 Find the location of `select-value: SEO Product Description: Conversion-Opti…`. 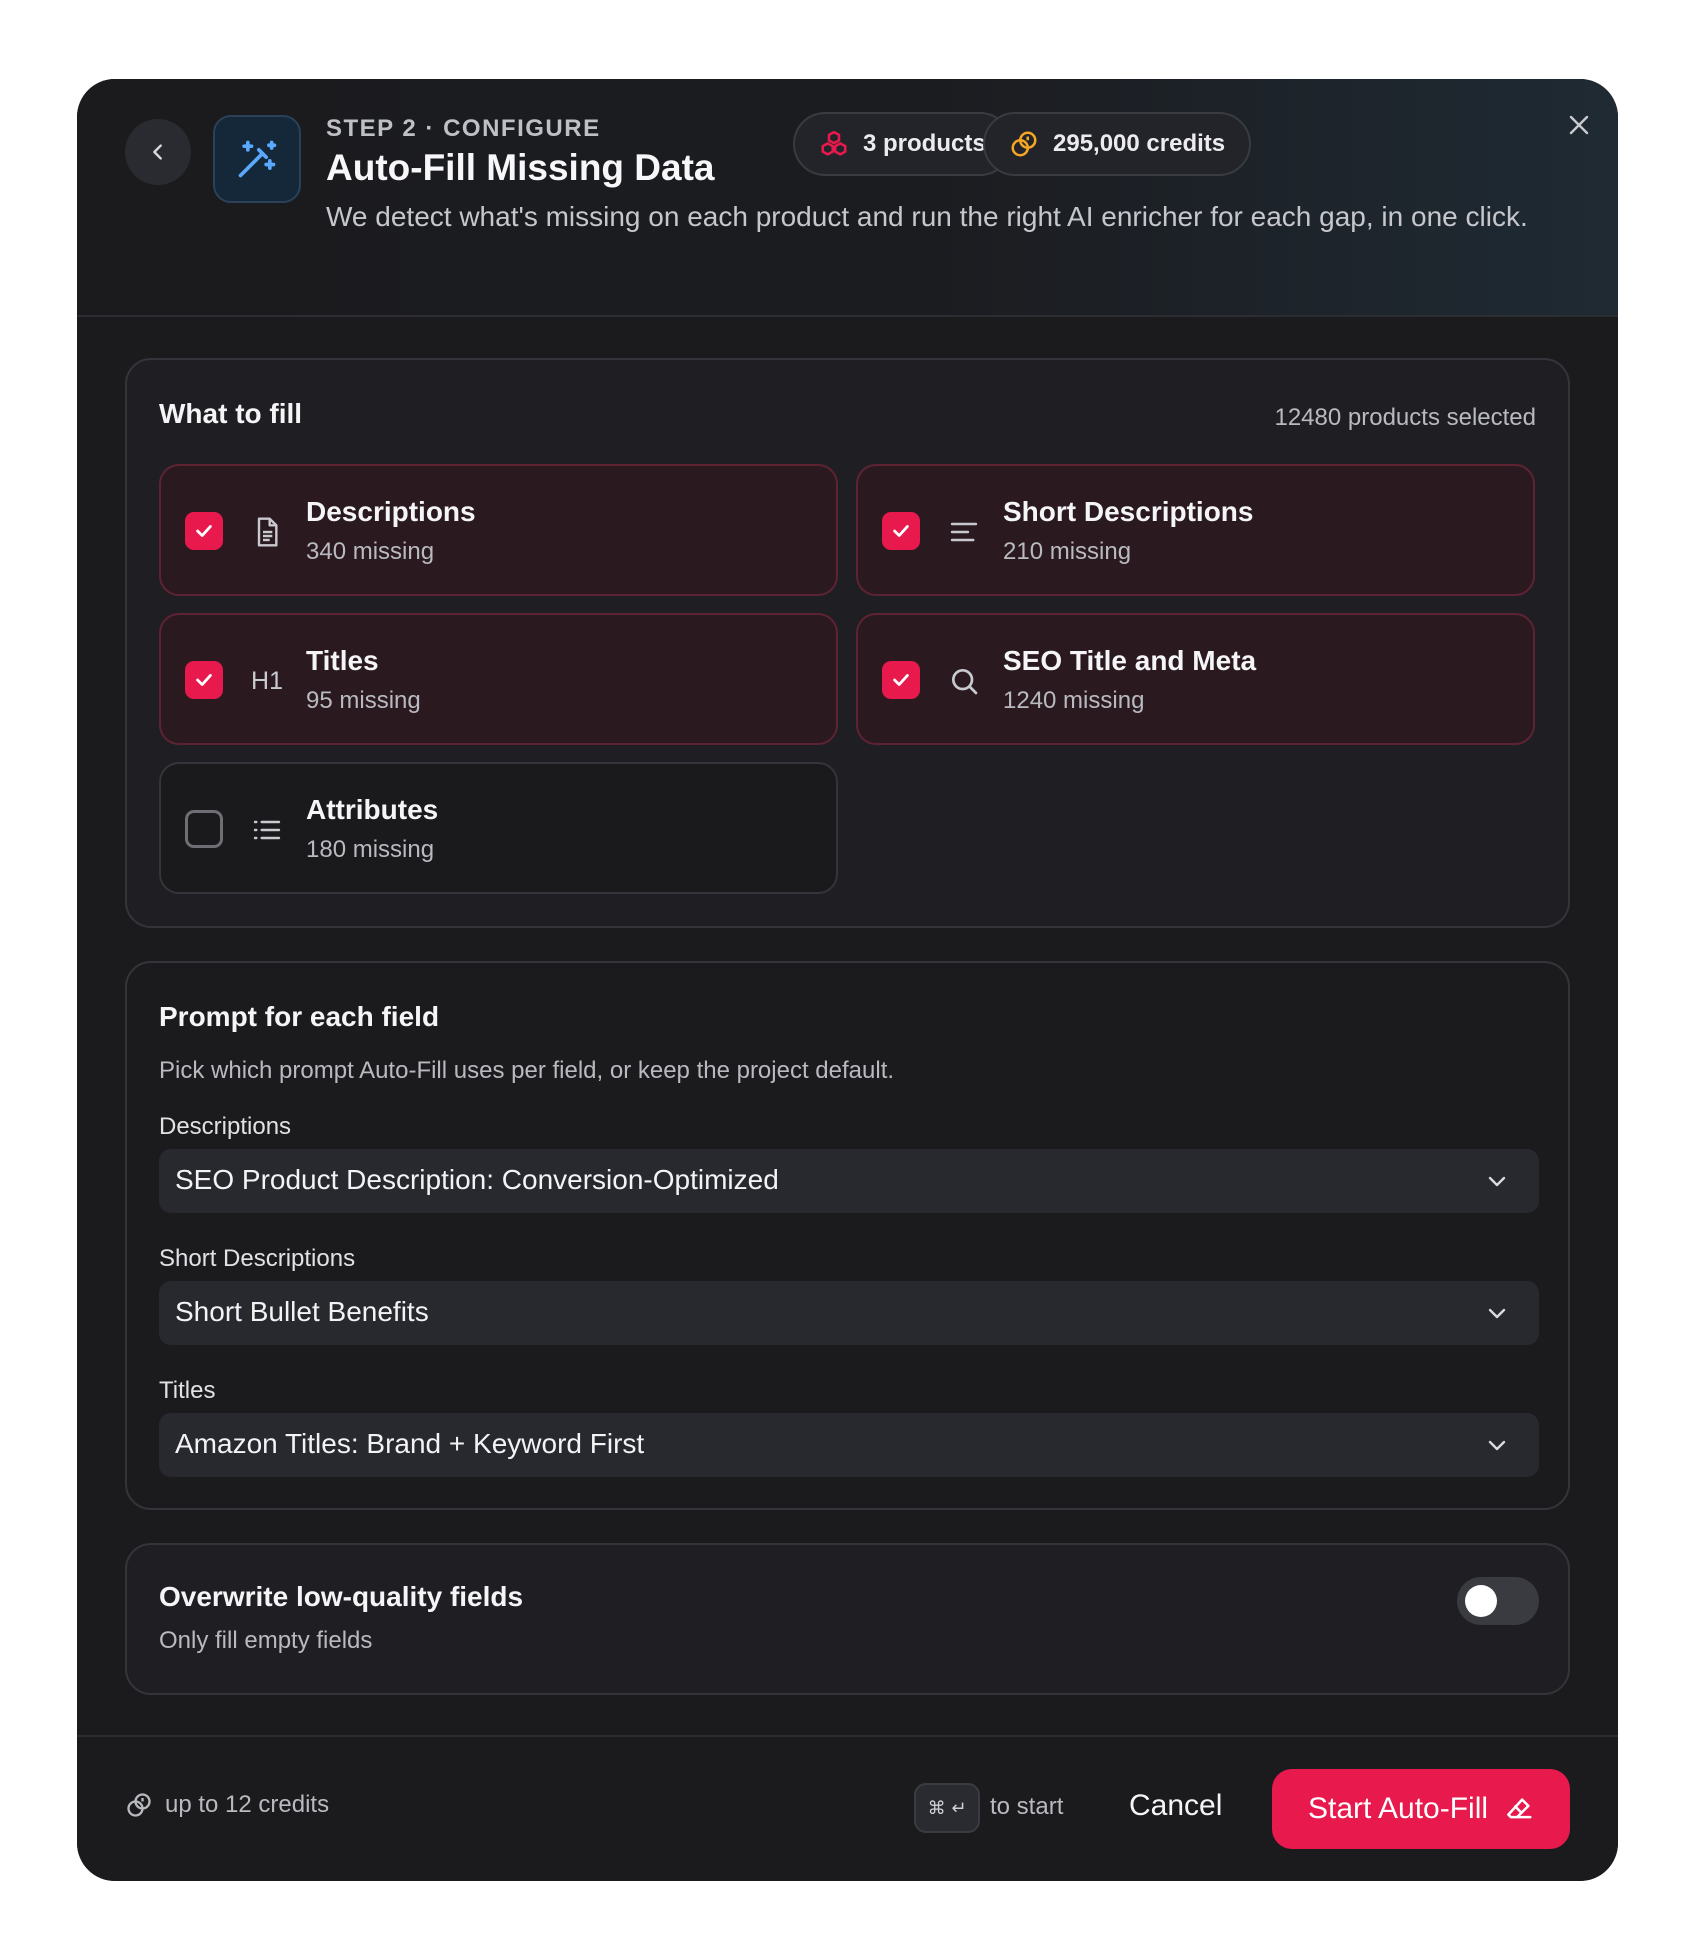

select-value: SEO Product Description: Conversion-Opti… is located at coordinates (477, 1179).